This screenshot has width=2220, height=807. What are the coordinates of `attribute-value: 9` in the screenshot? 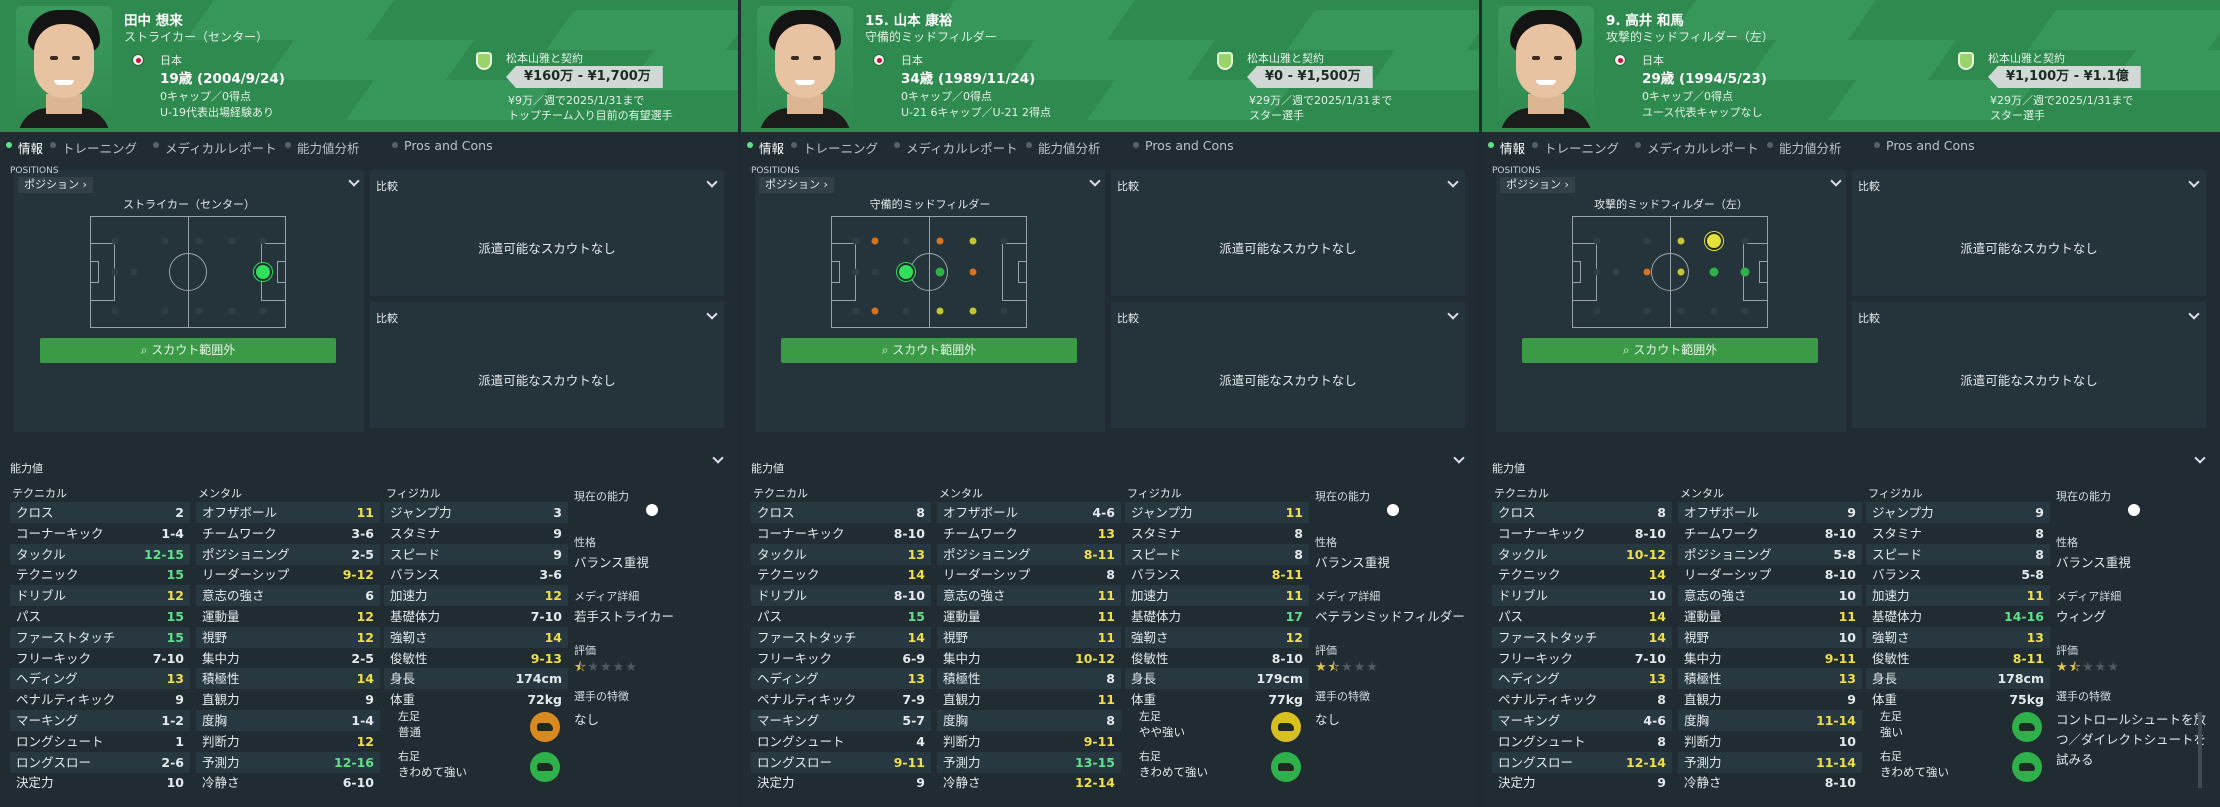 It's located at (1851, 700).